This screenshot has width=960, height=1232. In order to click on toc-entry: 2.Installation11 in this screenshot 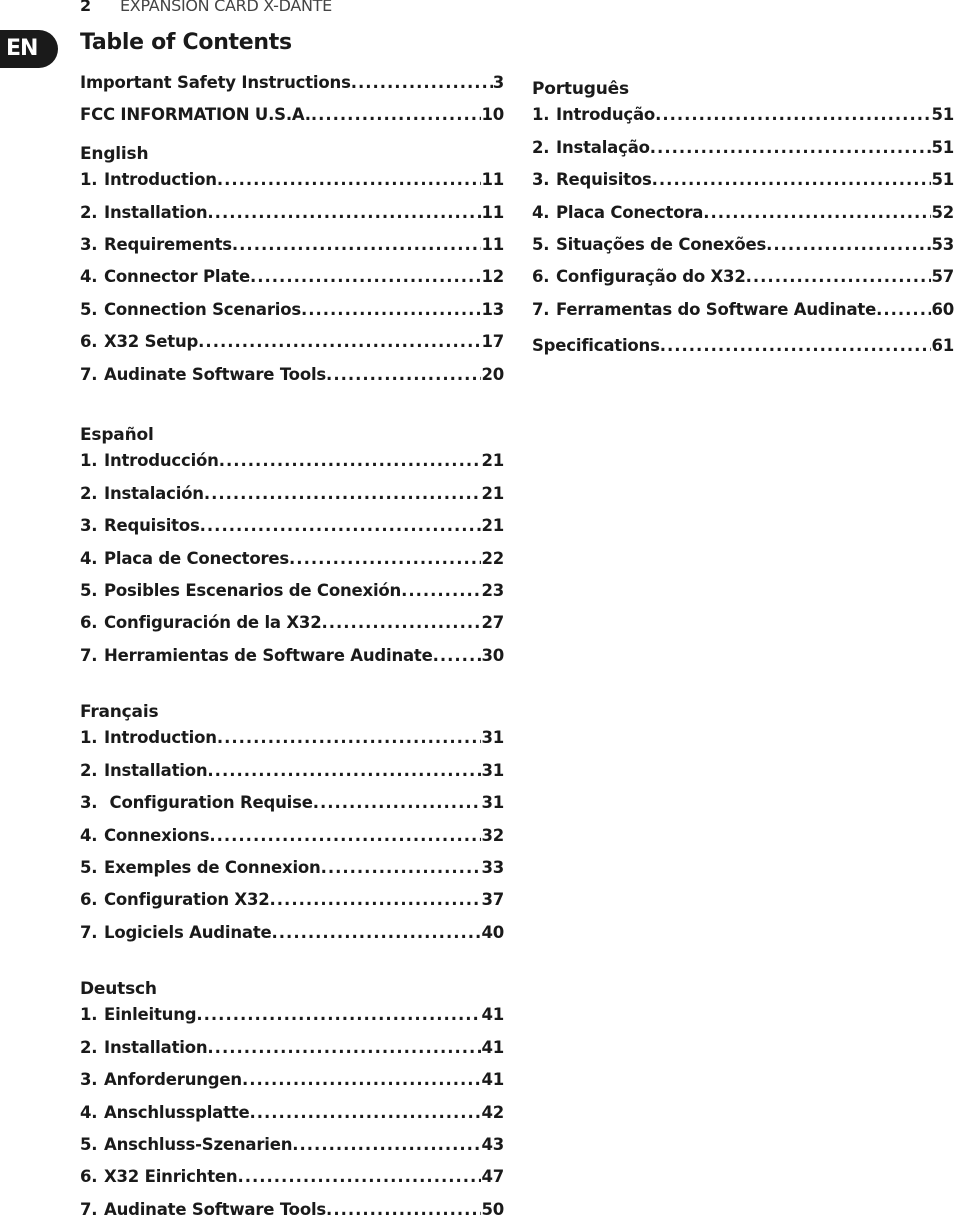, I will do `click(292, 219)`.